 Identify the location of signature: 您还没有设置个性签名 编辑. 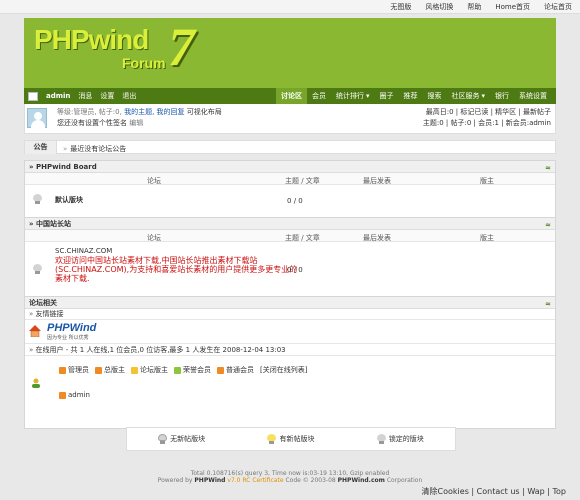
(100, 123).